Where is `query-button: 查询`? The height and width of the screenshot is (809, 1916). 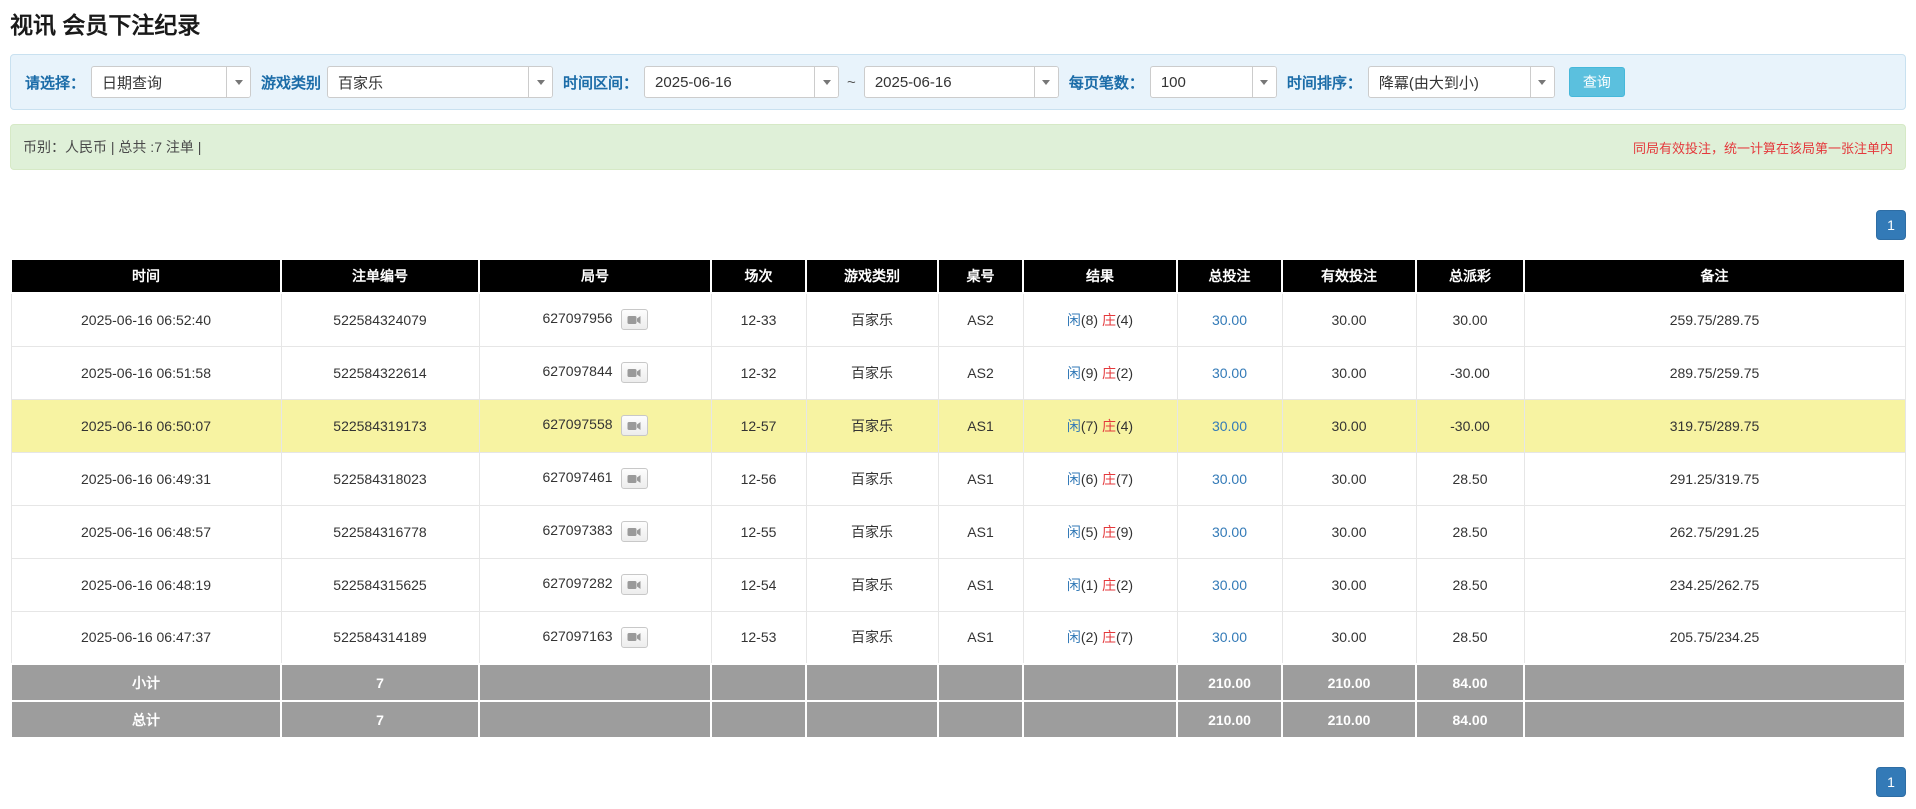 query-button: 查询 is located at coordinates (1596, 82).